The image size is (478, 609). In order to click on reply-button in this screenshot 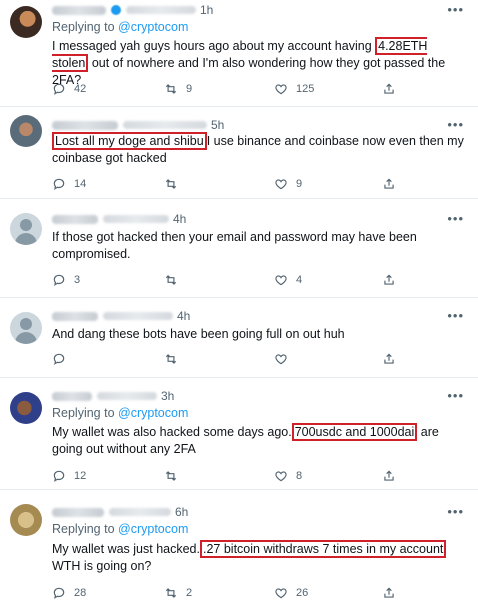, I will do `click(63, 359)`.